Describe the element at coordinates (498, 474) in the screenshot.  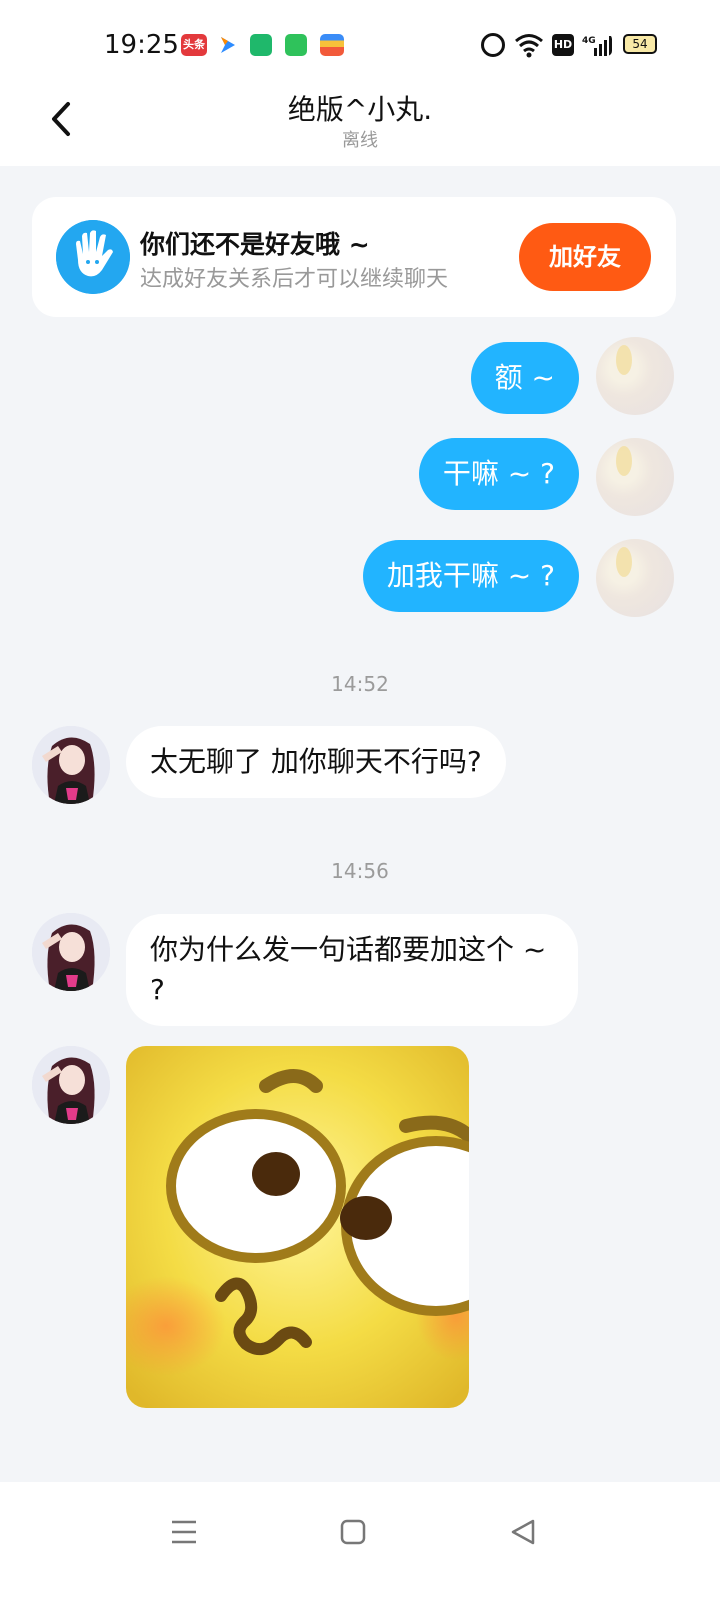
I see `message-bubble-outgoing: 干嘛 ~ ?` at that location.